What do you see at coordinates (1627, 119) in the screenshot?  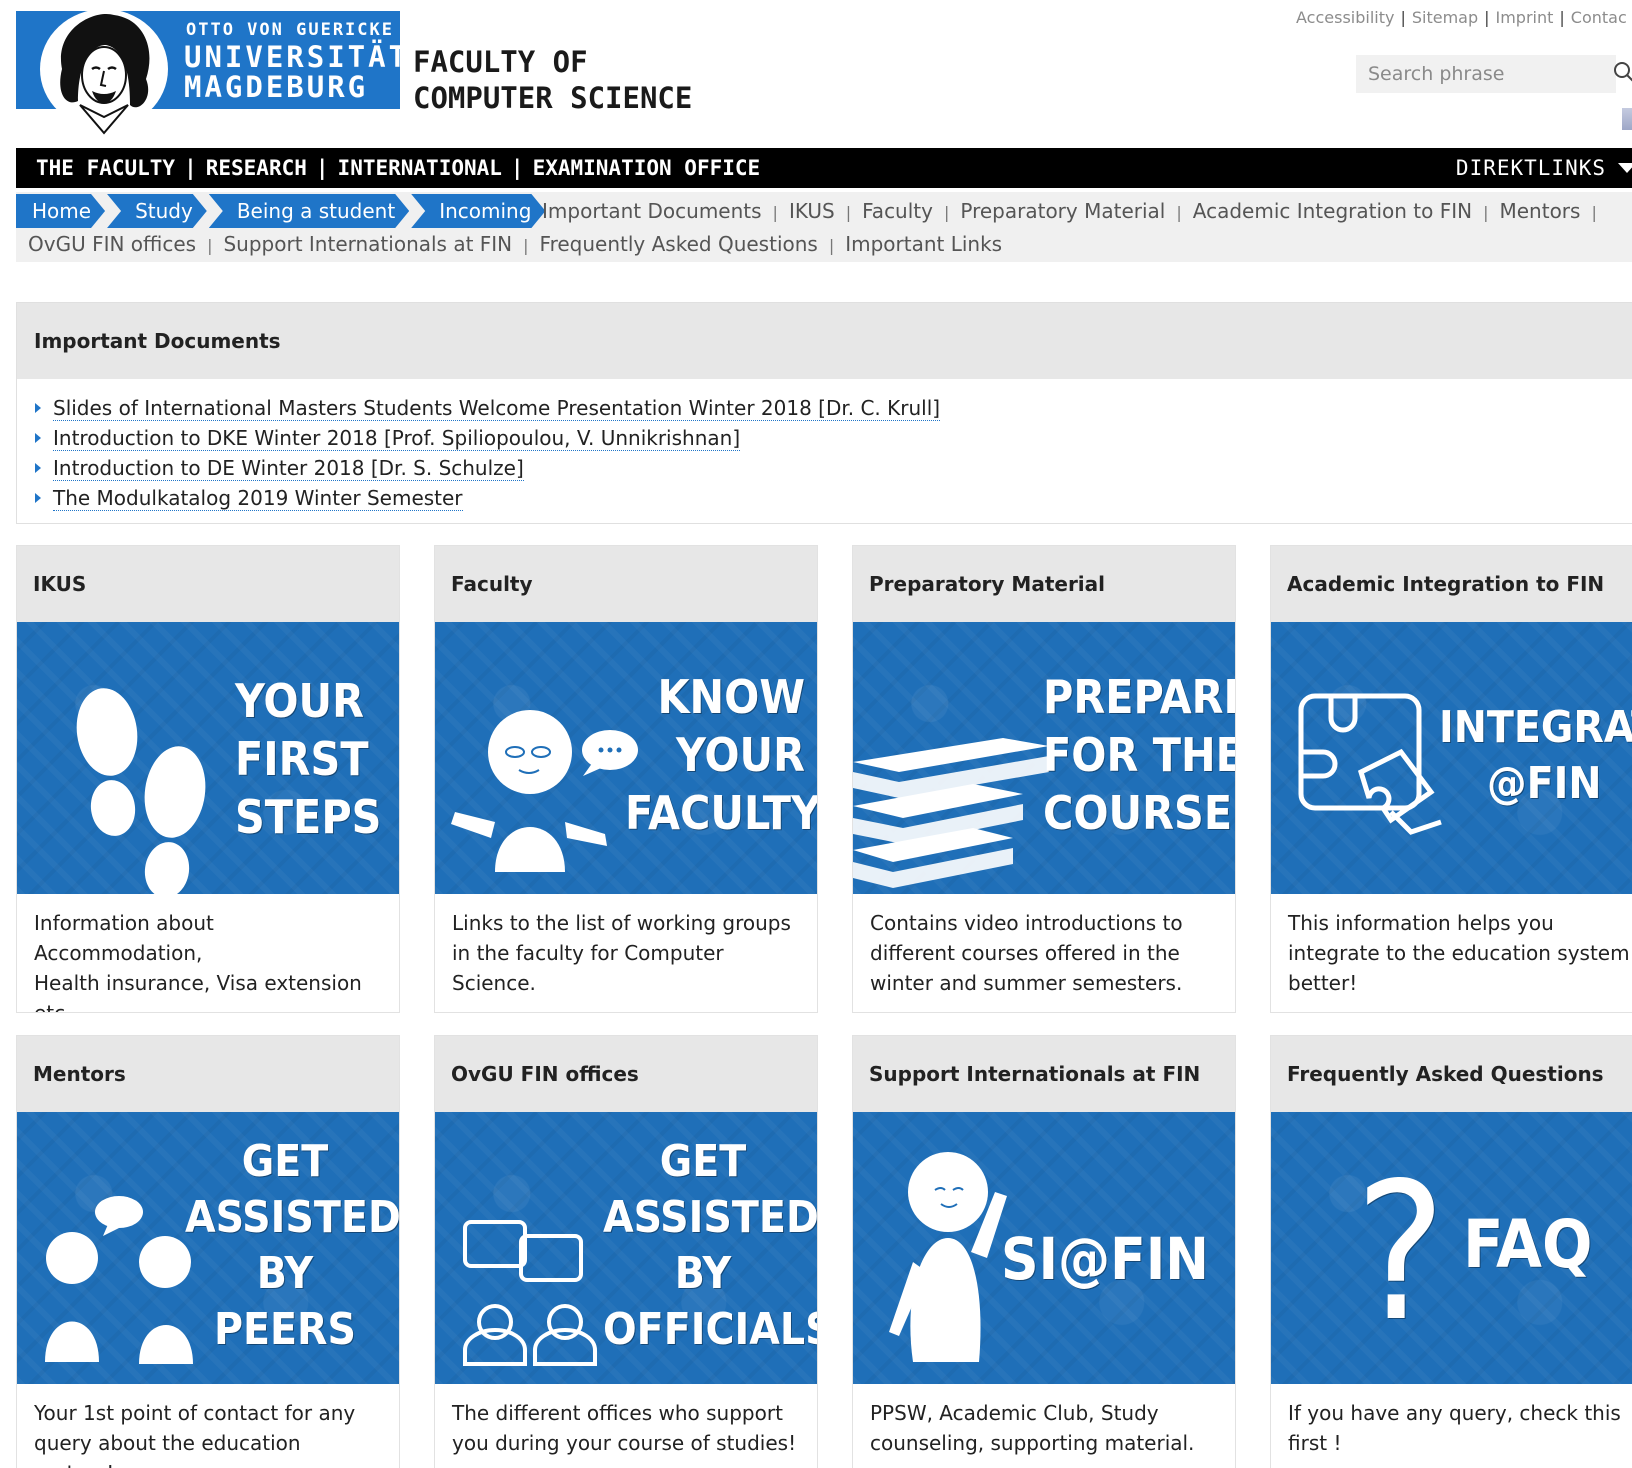 I see `language-flag-icon` at bounding box center [1627, 119].